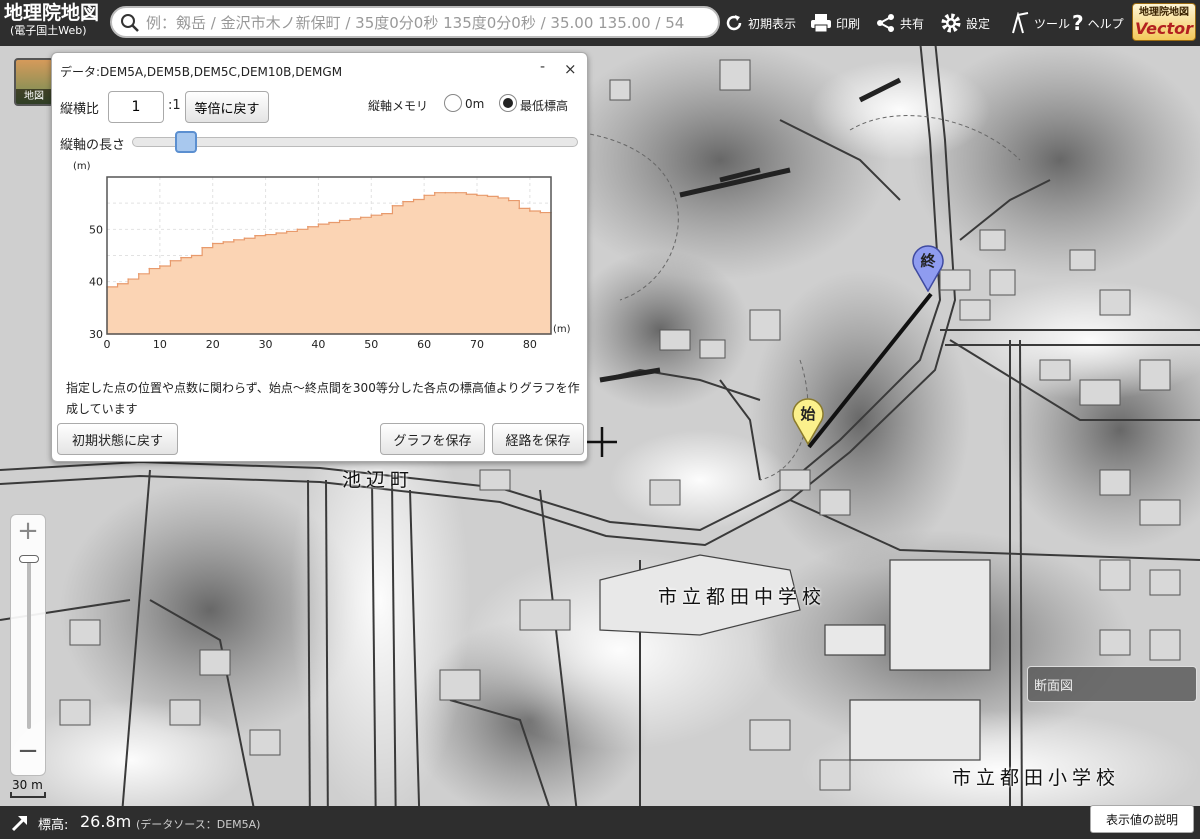  Describe the element at coordinates (951, 23) in the screenshot. I see `gear-icon` at that location.